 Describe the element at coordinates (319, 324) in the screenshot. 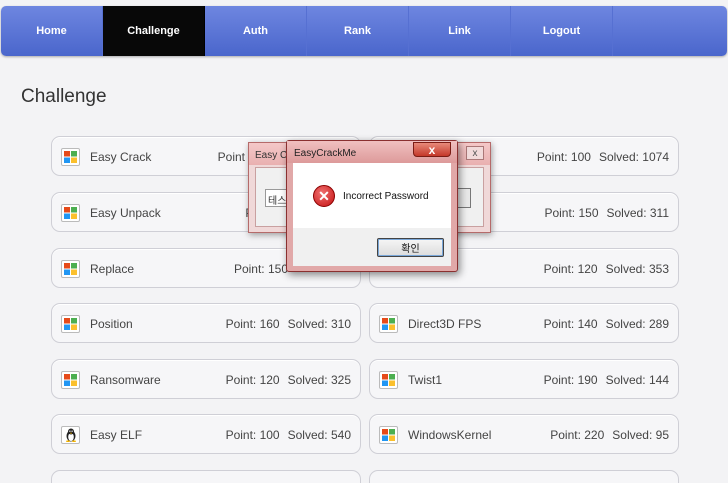

I see `challenge-solved: Solved: 310` at that location.